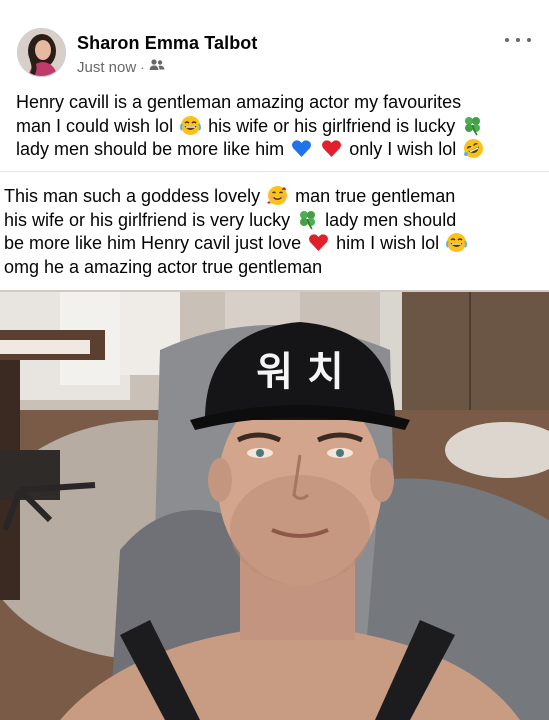 This screenshot has height=720, width=549. I want to click on rolling-laughing-icon, so click(473, 148).